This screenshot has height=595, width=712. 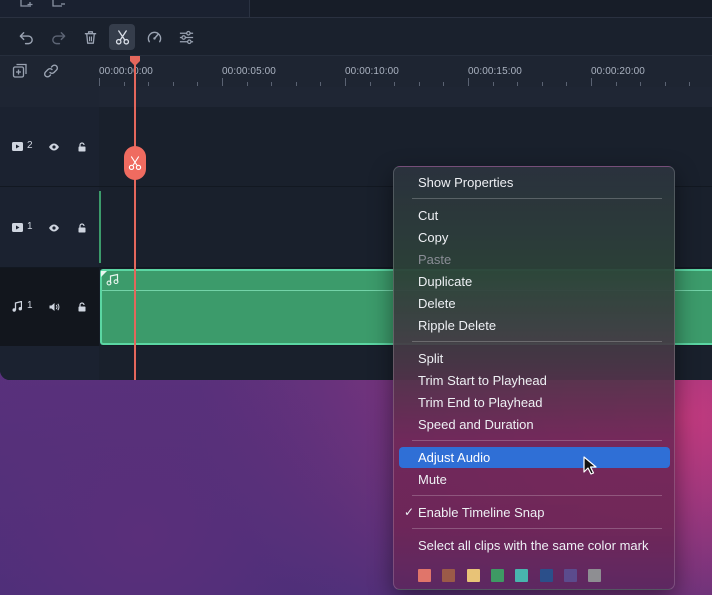 What do you see at coordinates (534, 358) in the screenshot?
I see `menu-item-split: Split` at bounding box center [534, 358].